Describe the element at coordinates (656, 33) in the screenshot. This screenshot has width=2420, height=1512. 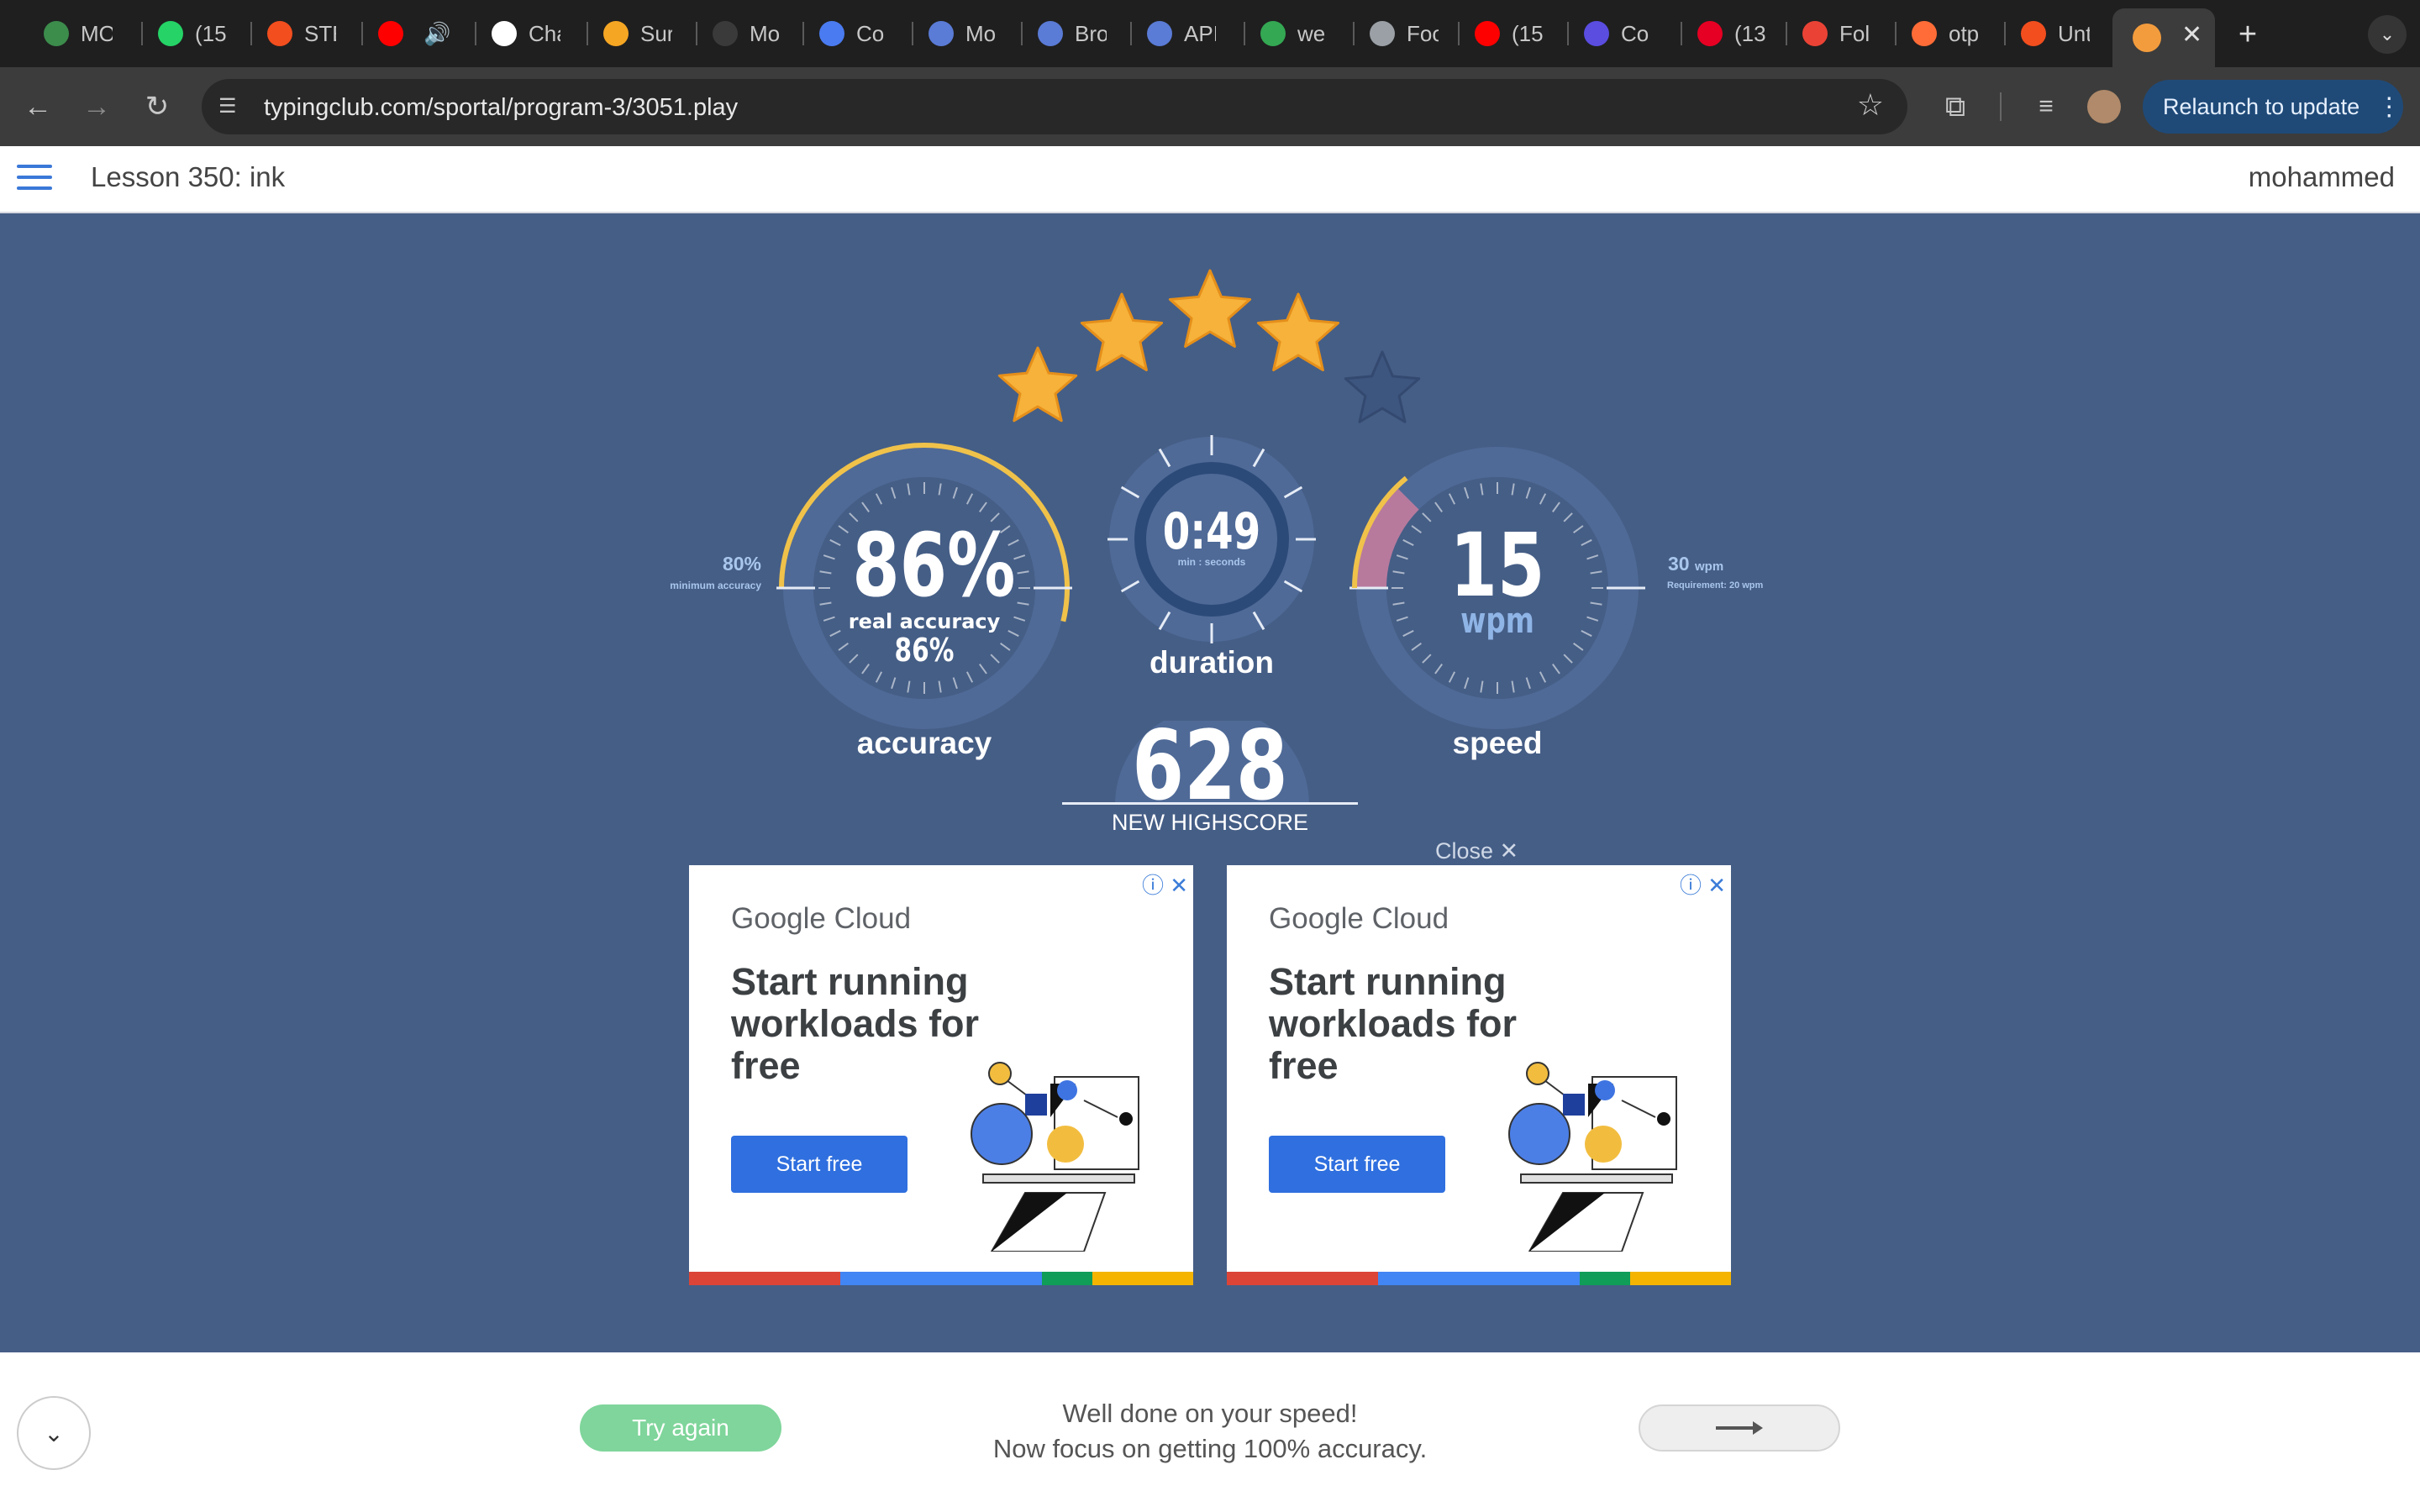
I see `tab-title: Sur` at that location.